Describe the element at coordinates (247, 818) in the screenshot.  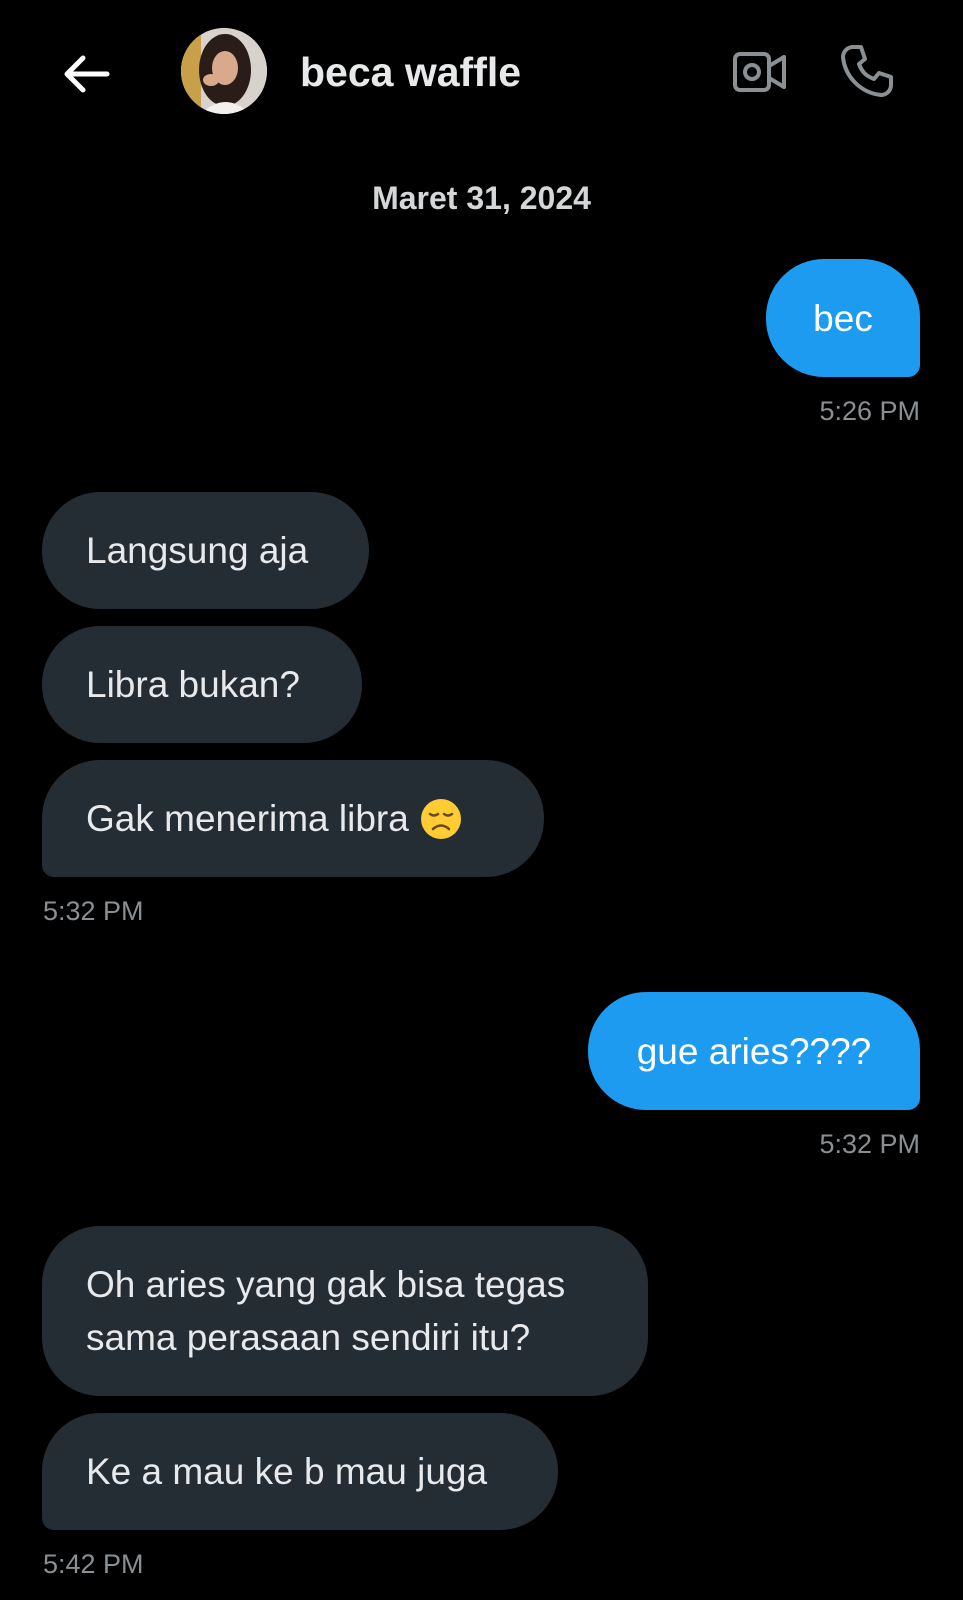
I see `message-text: Gak menerima libra` at that location.